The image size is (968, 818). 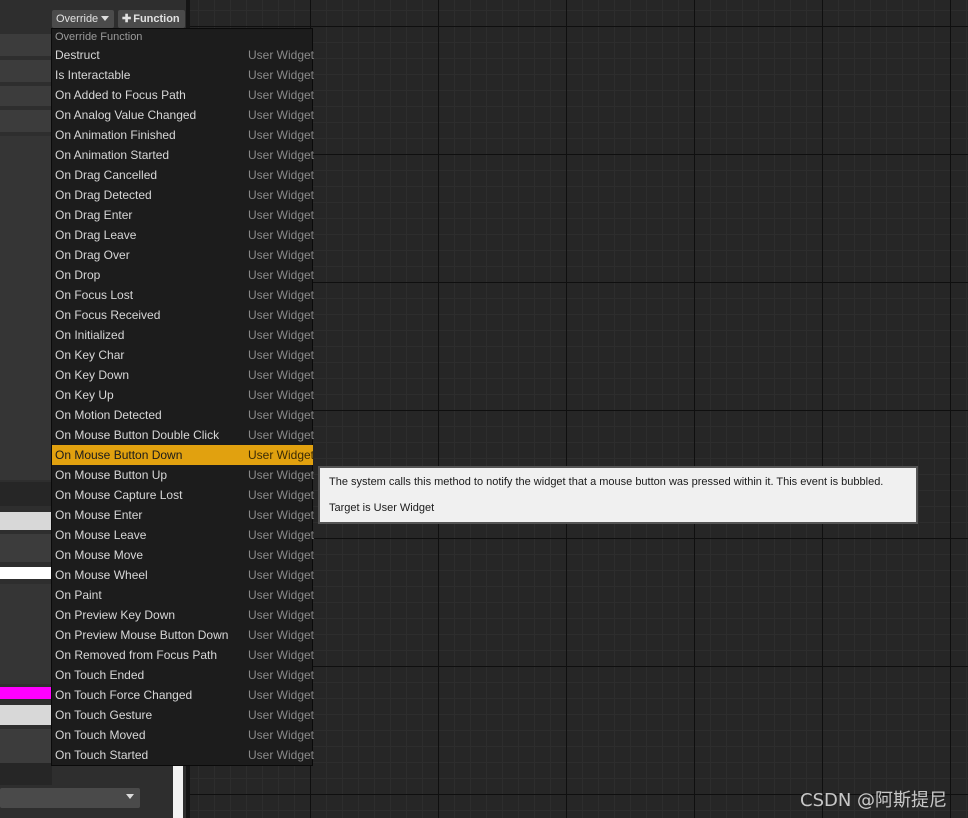 What do you see at coordinates (183, 715) in the screenshot?
I see `menu-item: On Touch Gesture User Widget` at bounding box center [183, 715].